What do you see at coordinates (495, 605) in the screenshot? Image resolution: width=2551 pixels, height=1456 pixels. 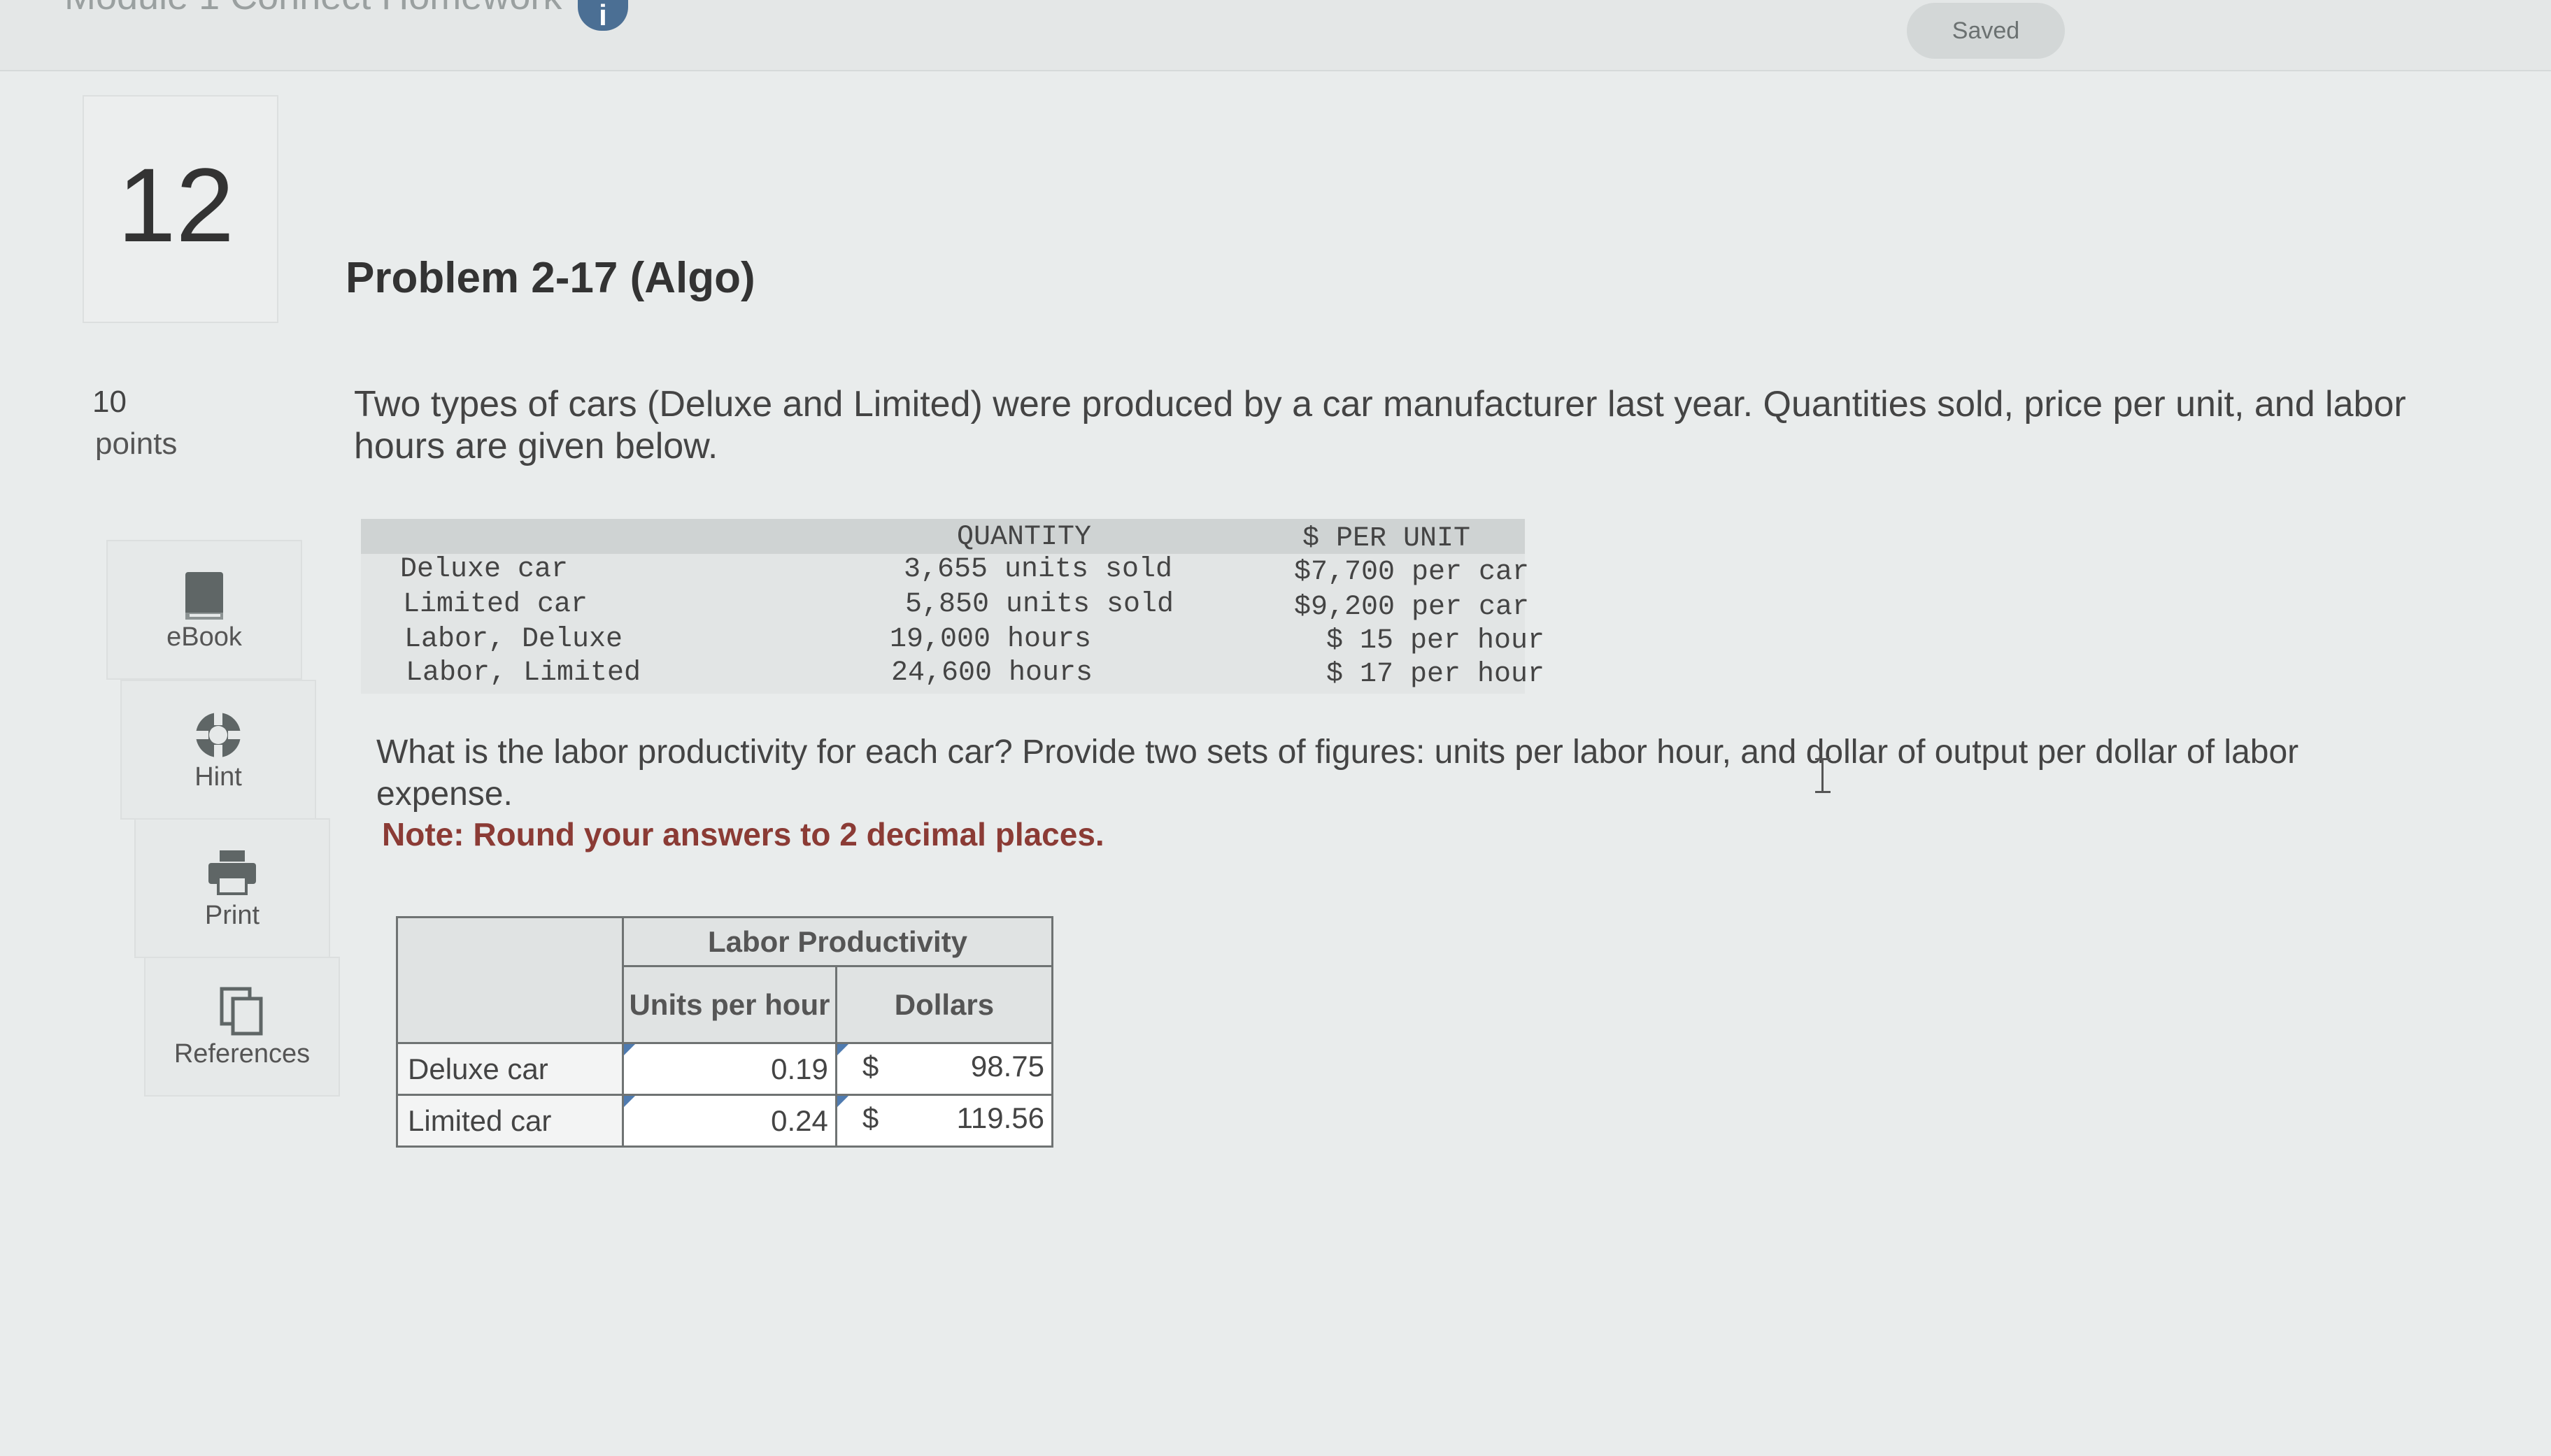 I see `data-row-label: Limited car` at bounding box center [495, 605].